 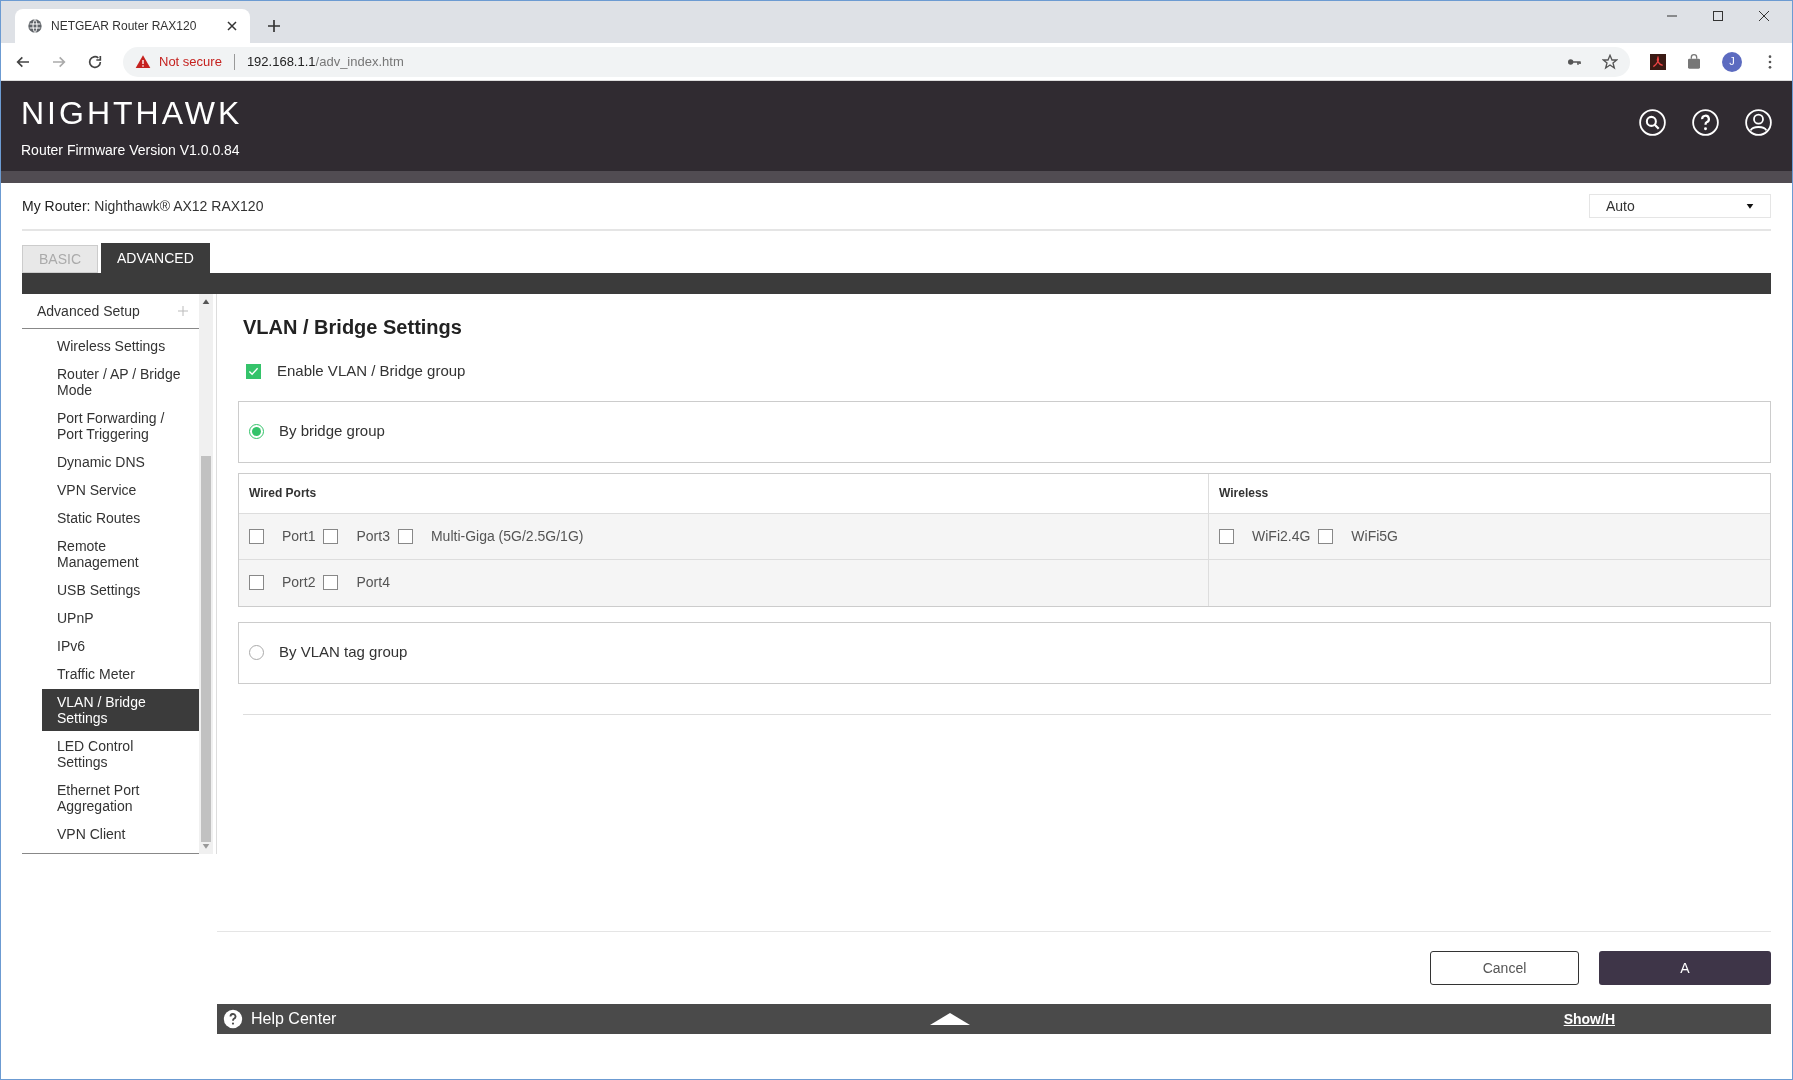 What do you see at coordinates (131, 150) in the screenshot?
I see `firmware-version: Router Firmware Version V1.0.0.84` at bounding box center [131, 150].